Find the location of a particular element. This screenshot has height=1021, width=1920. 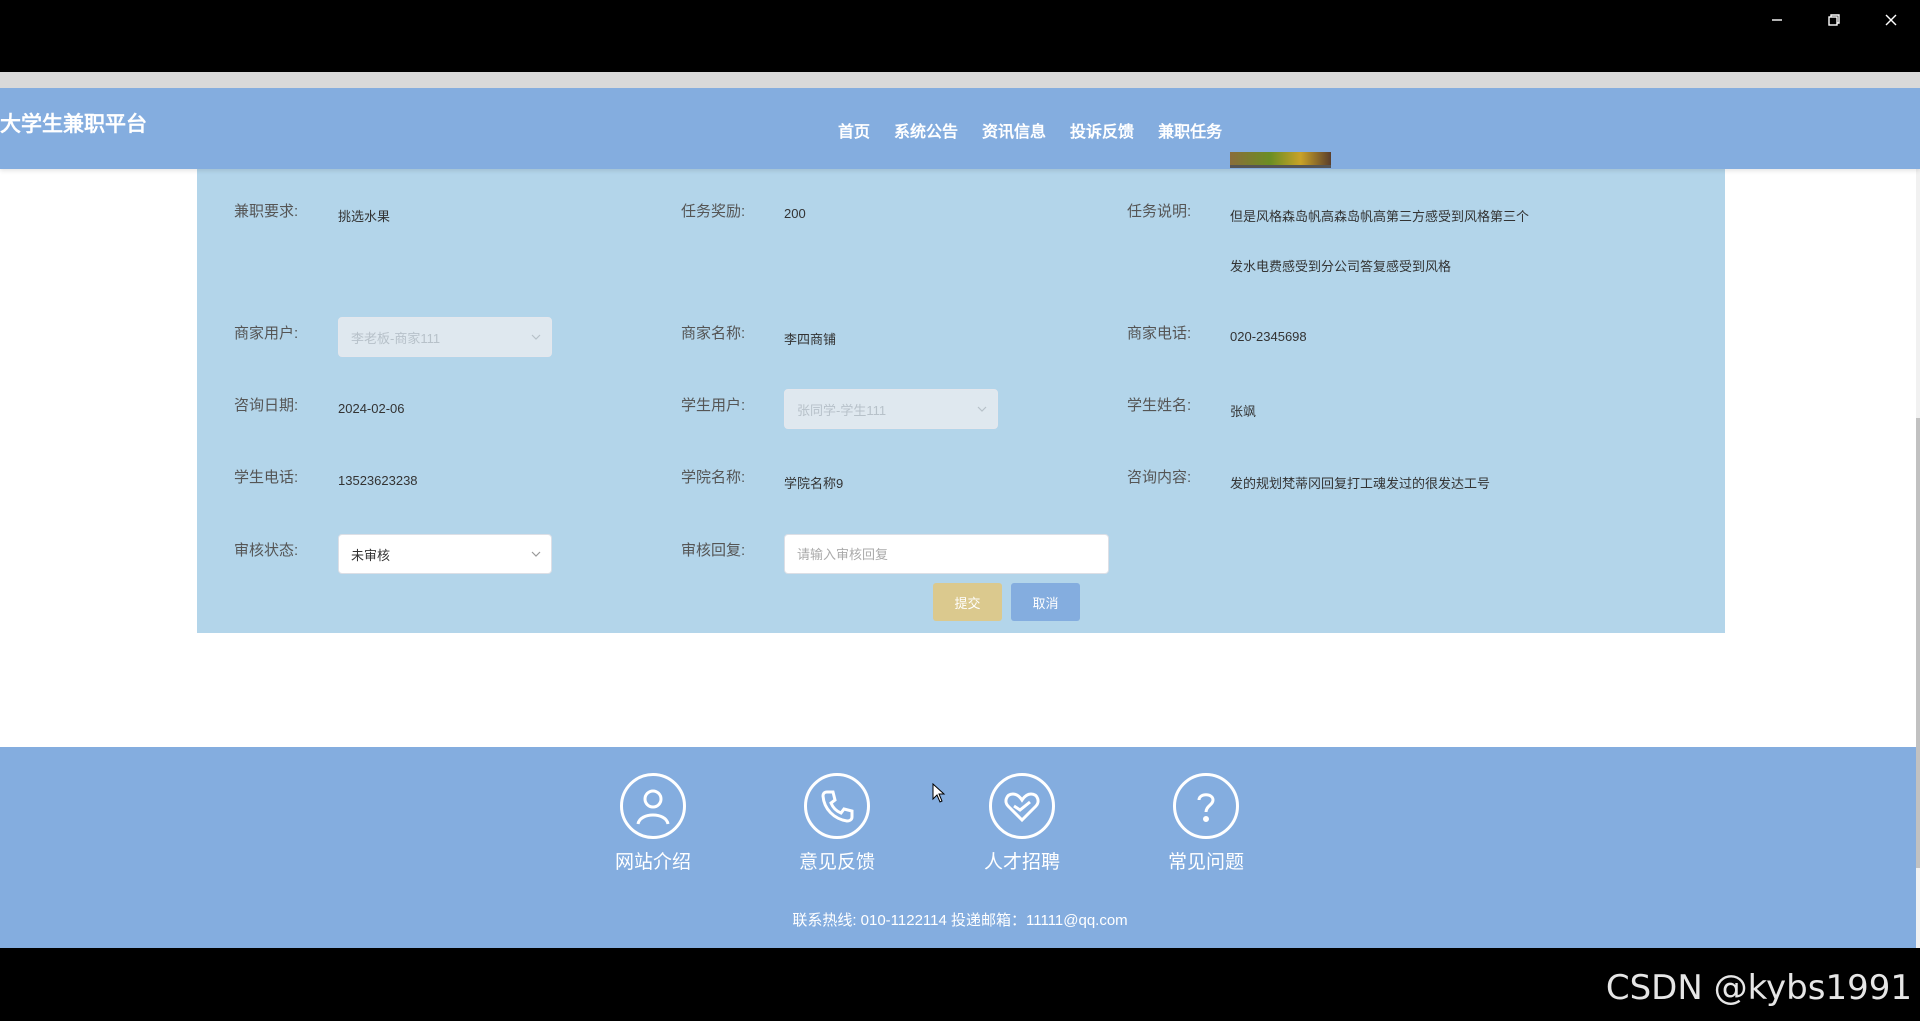

restore-button is located at coordinates (1834, 20).